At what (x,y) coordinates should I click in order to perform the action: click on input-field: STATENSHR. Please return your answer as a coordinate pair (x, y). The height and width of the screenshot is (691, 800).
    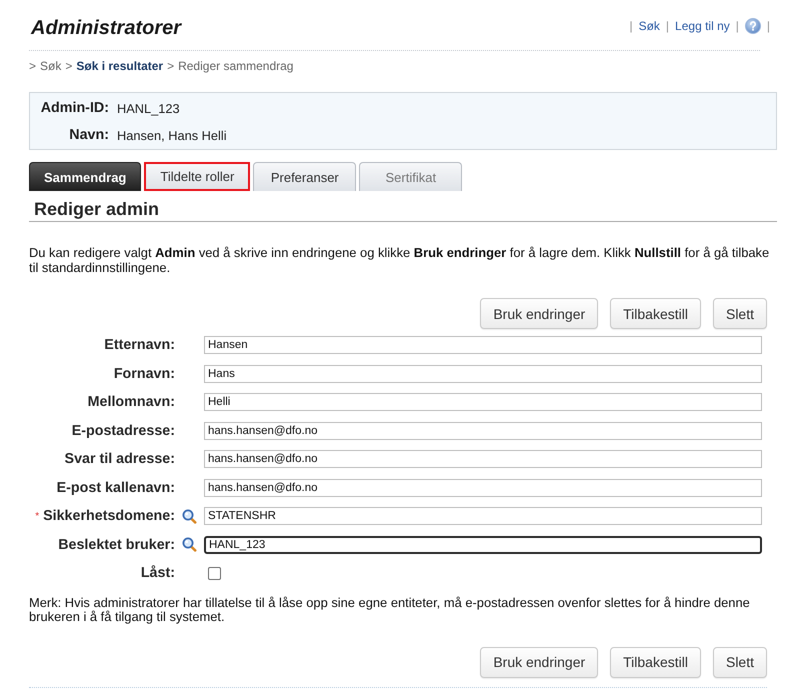
    Looking at the image, I should click on (483, 516).